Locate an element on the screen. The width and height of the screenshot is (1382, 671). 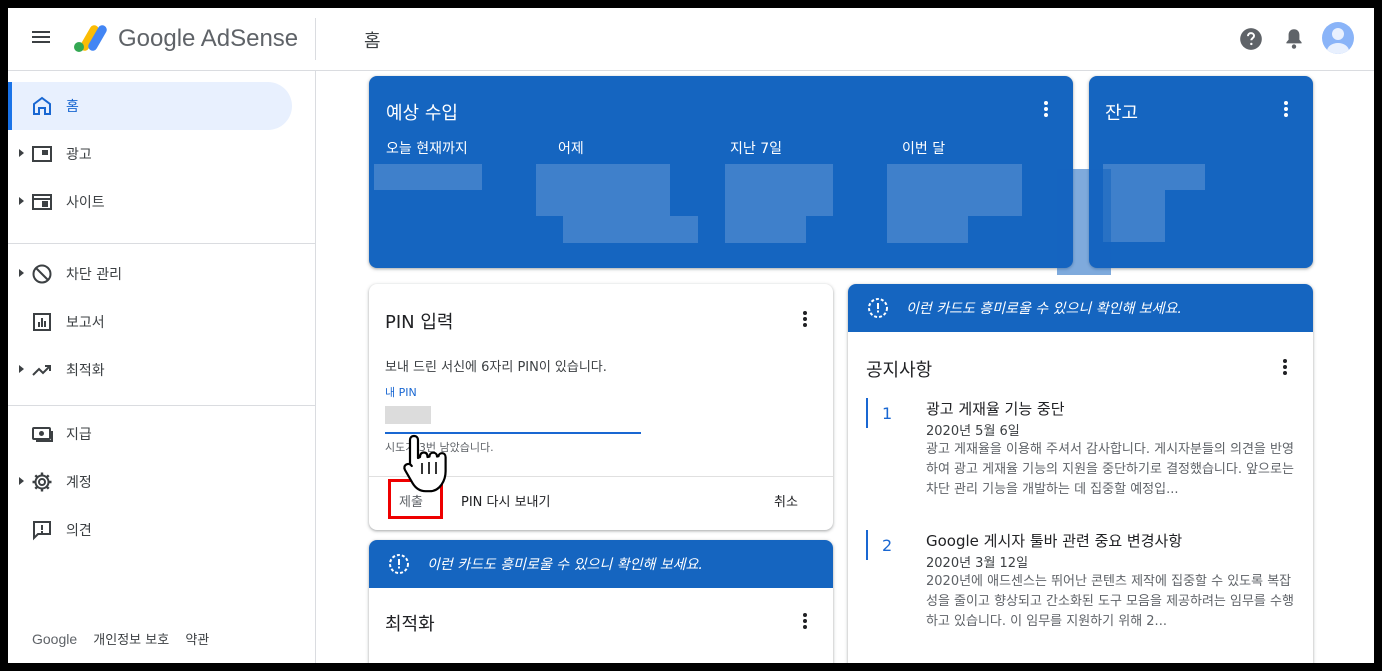
sidebar-item-payments: 지급 is located at coordinates (150, 434).